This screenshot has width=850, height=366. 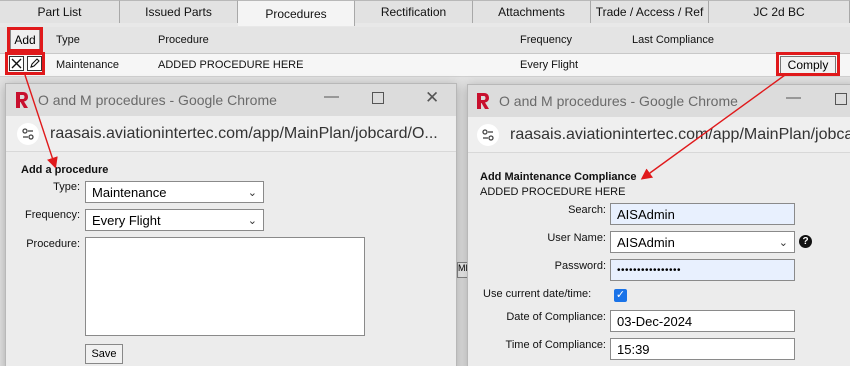 What do you see at coordinates (537, 294) in the screenshot?
I see `use-current-label: Use current date/time:` at bounding box center [537, 294].